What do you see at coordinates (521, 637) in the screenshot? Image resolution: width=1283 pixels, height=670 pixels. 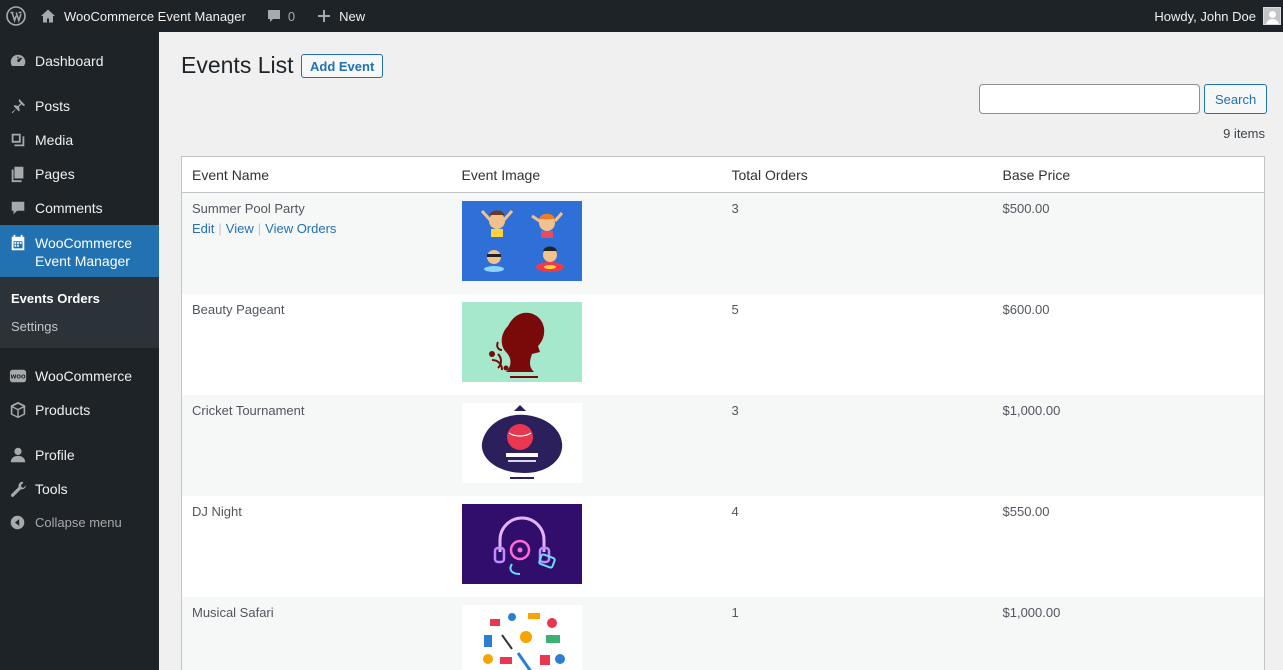 I see `musical-safari-image` at bounding box center [521, 637].